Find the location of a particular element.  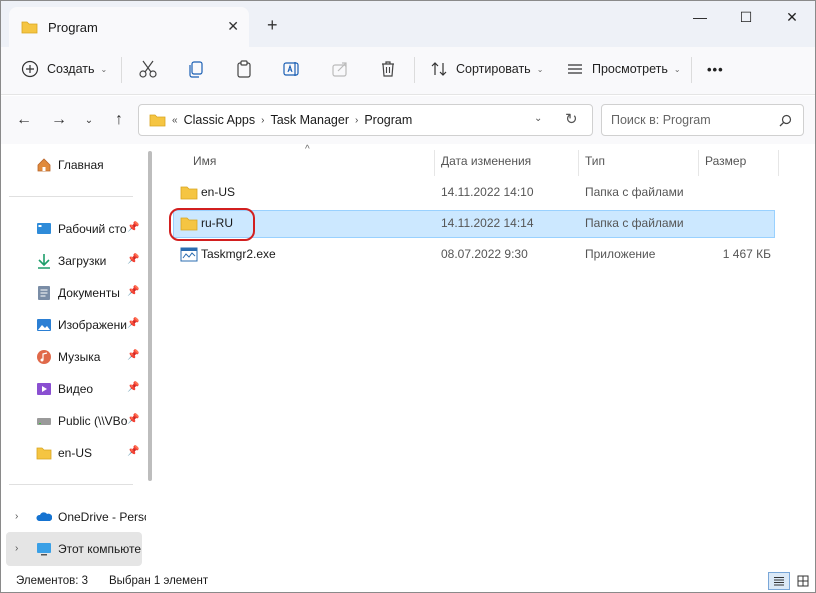

breadcrumb-item: Task Manager is located at coordinates (309, 120).